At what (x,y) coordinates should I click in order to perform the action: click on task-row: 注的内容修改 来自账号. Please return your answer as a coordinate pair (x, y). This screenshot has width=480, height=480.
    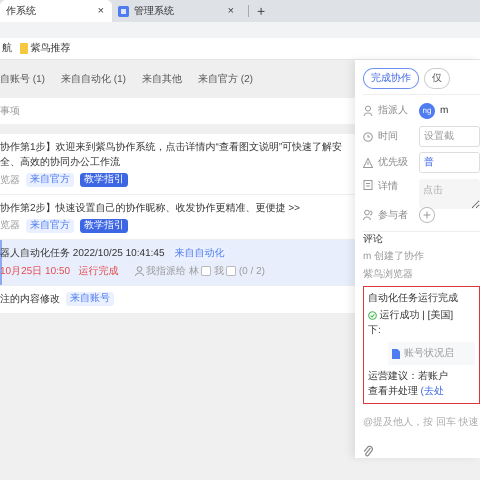
    Looking at the image, I should click on (177, 300).